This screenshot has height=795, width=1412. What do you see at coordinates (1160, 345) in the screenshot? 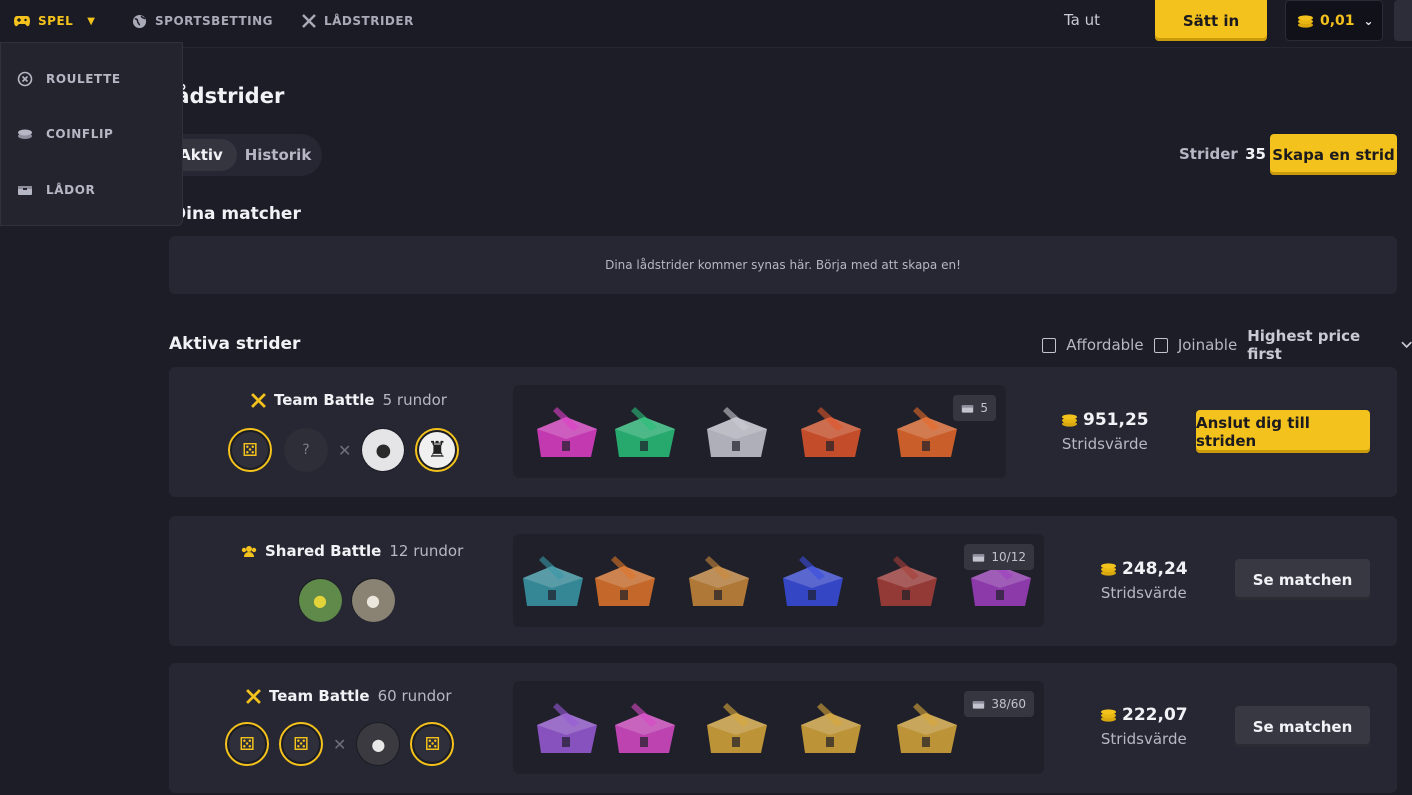
I see `joinable-checkbox` at bounding box center [1160, 345].